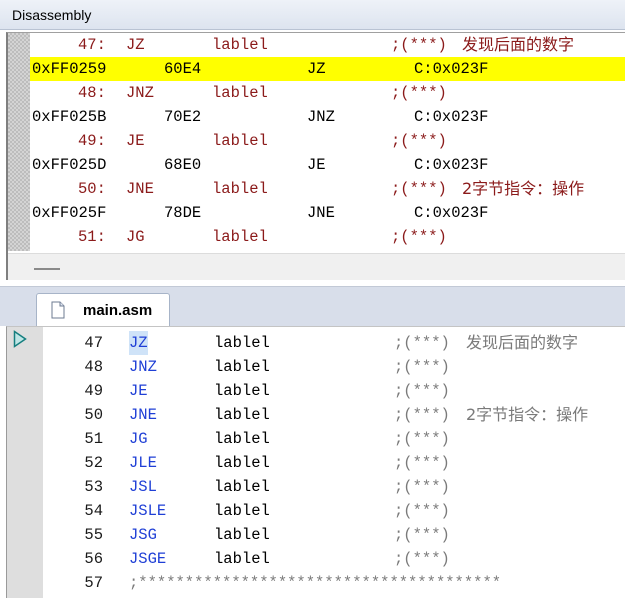 This screenshot has height=598, width=625. I want to click on code-line: 48 JNZ lablel ;(***), so click(316, 367).